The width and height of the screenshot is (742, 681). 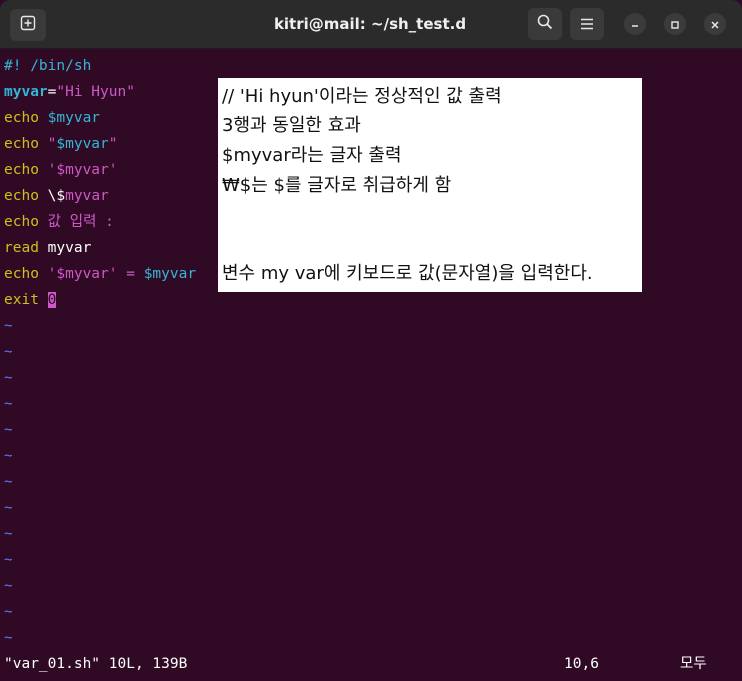 I want to click on code-line: #! /bin/sh, so click(x=47, y=66).